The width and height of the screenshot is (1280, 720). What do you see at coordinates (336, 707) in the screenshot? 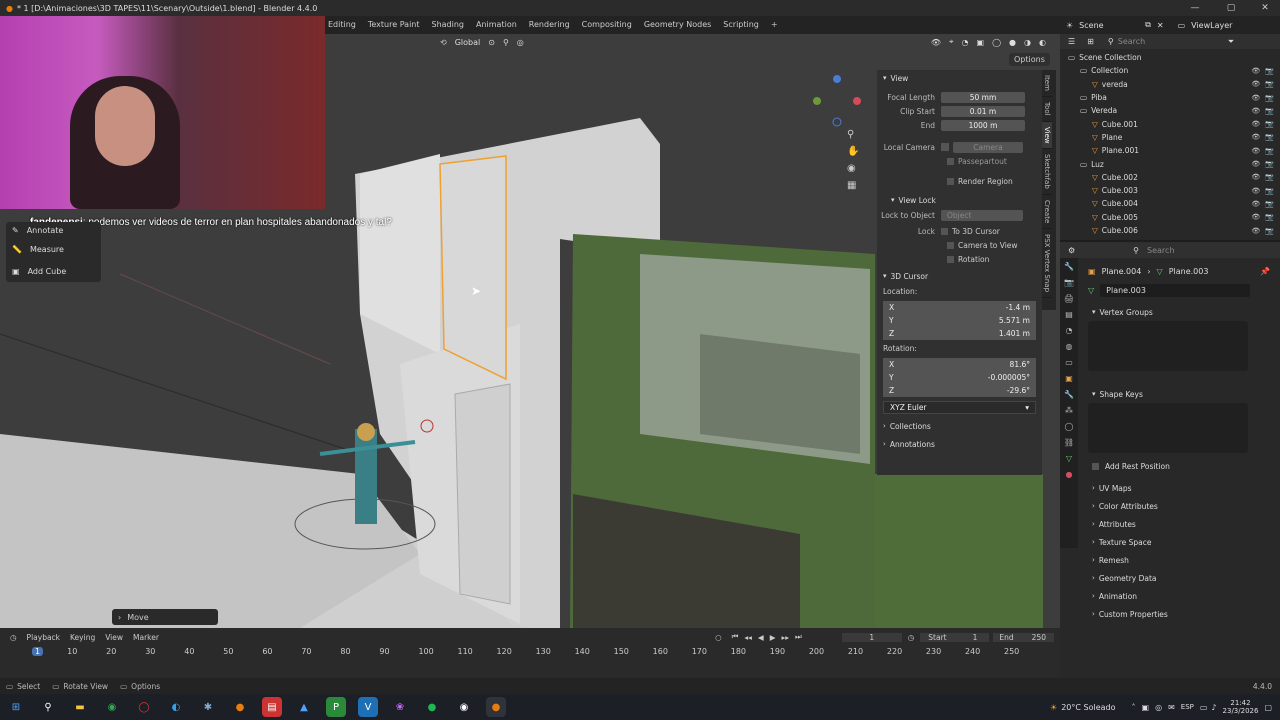
I see `pycharm-icon: P` at bounding box center [336, 707].